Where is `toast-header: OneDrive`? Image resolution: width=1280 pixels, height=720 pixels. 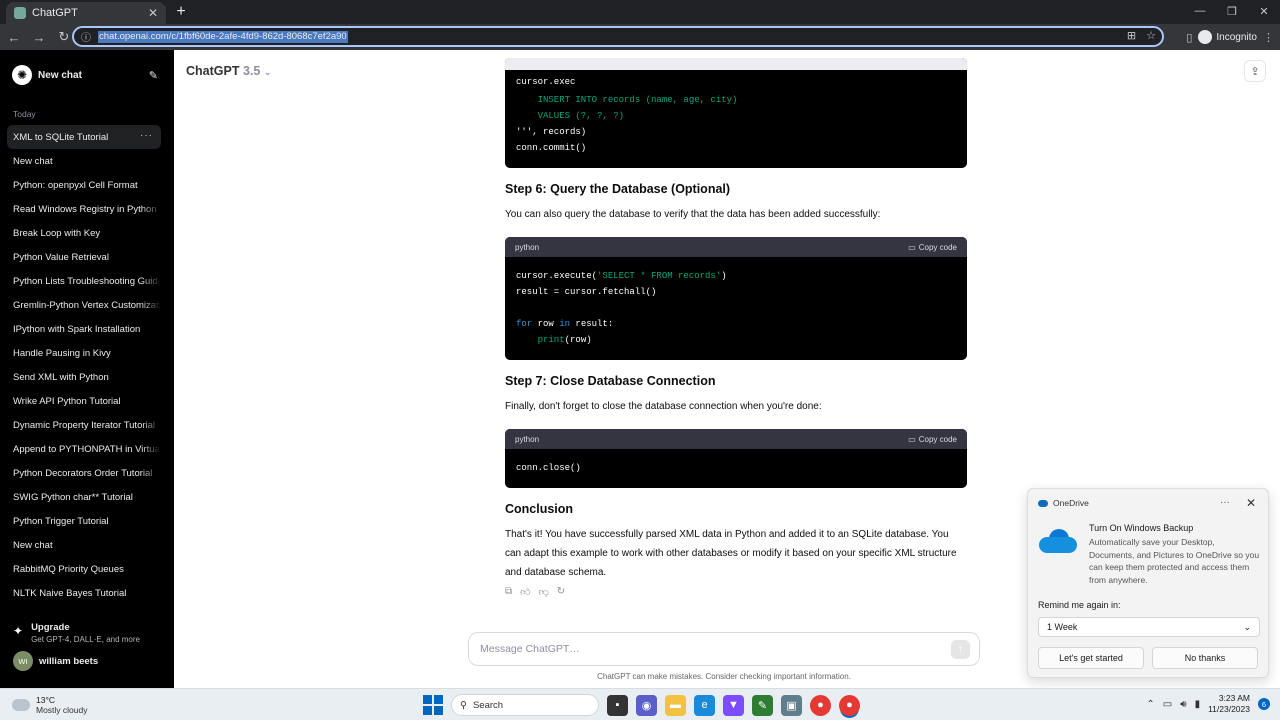
toast-header: OneDrive is located at coordinates (1063, 503).